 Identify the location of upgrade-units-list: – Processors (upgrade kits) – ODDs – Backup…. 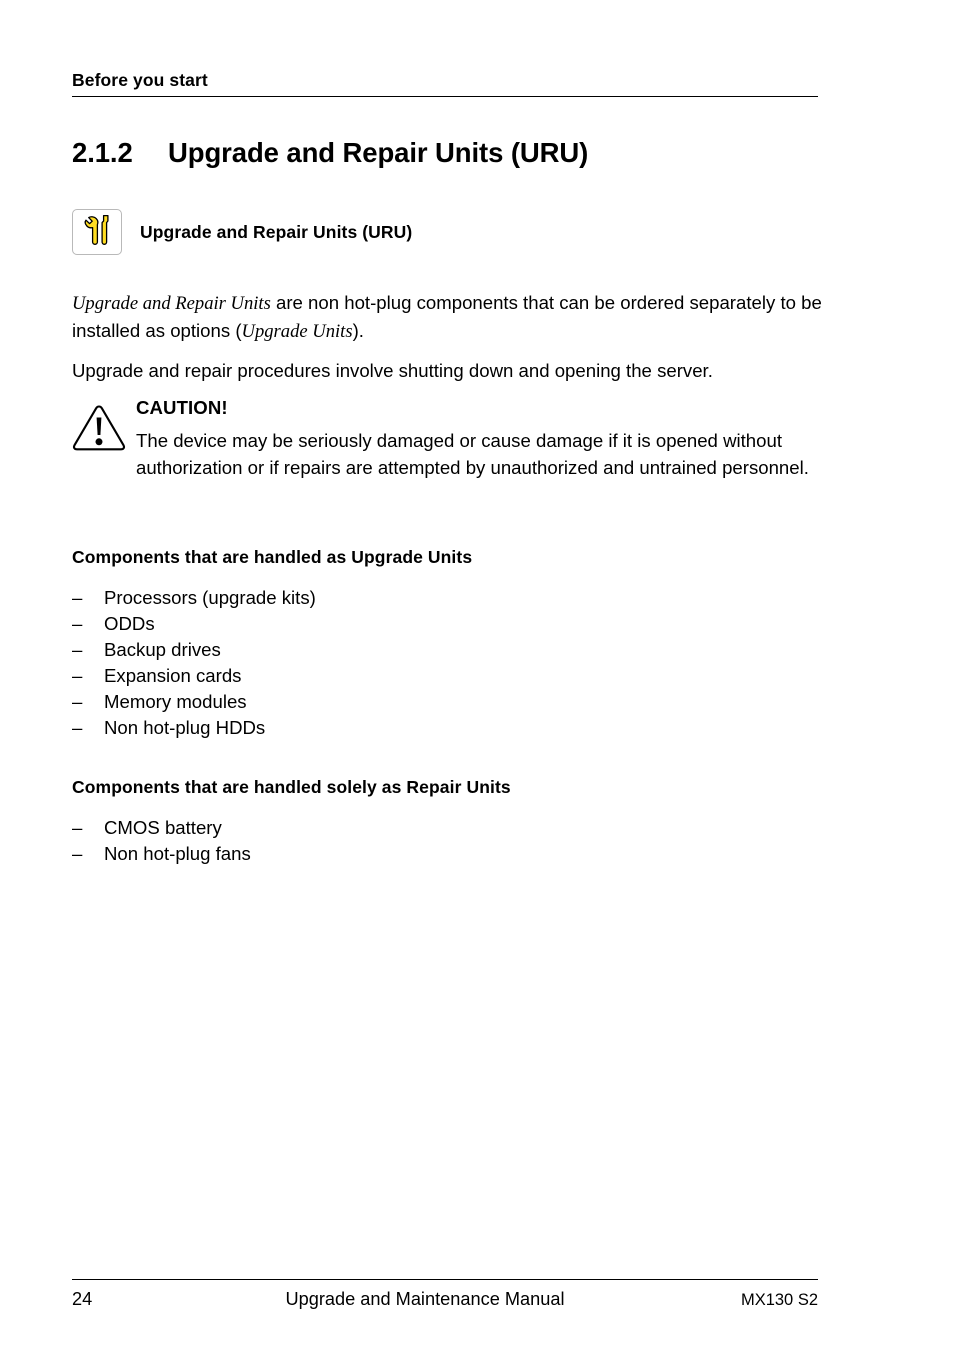
(447, 663).